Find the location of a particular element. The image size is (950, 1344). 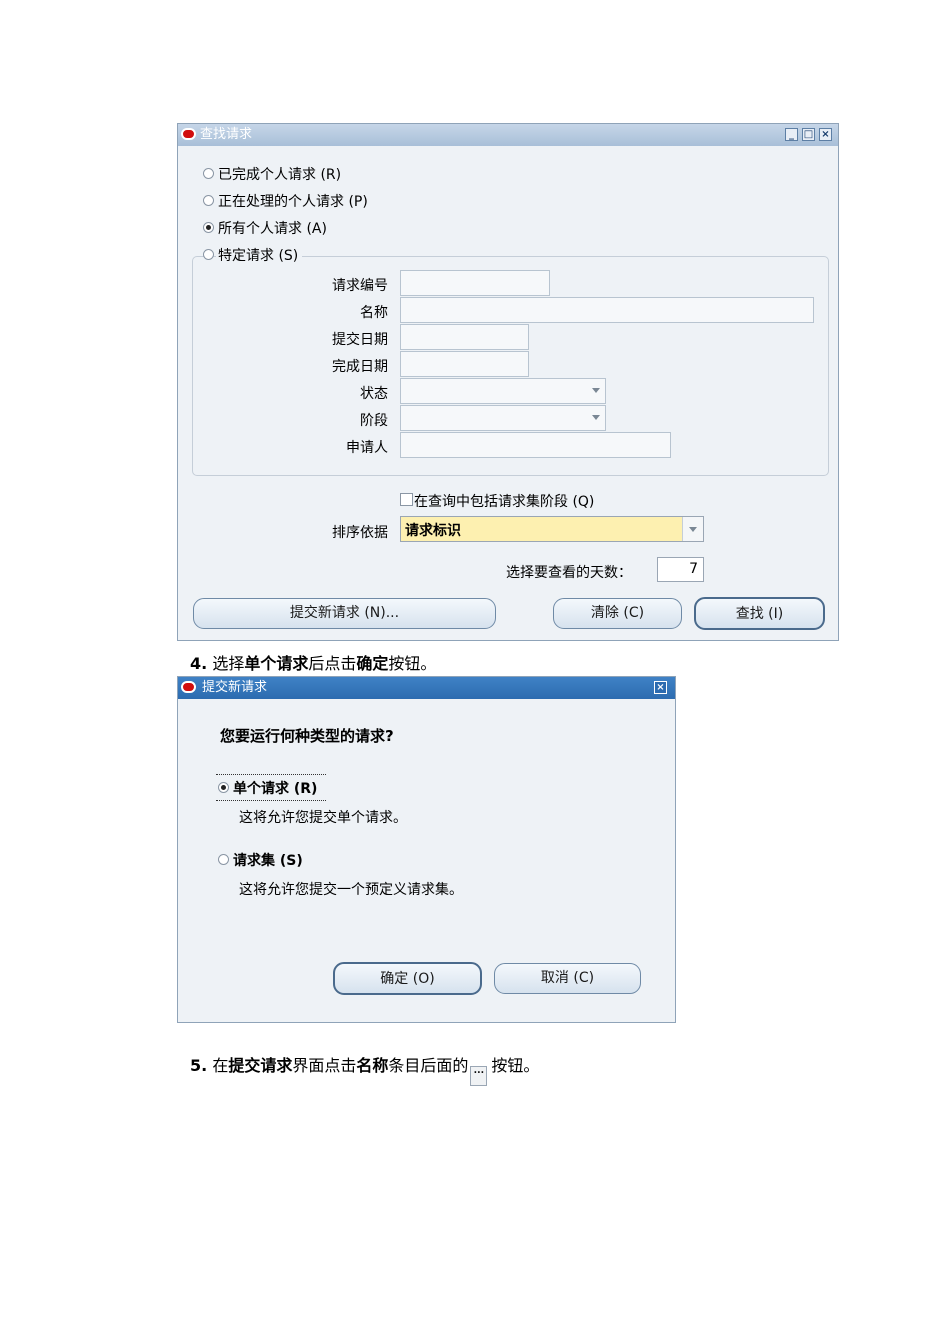

step-number: 4. is located at coordinates (199, 663).